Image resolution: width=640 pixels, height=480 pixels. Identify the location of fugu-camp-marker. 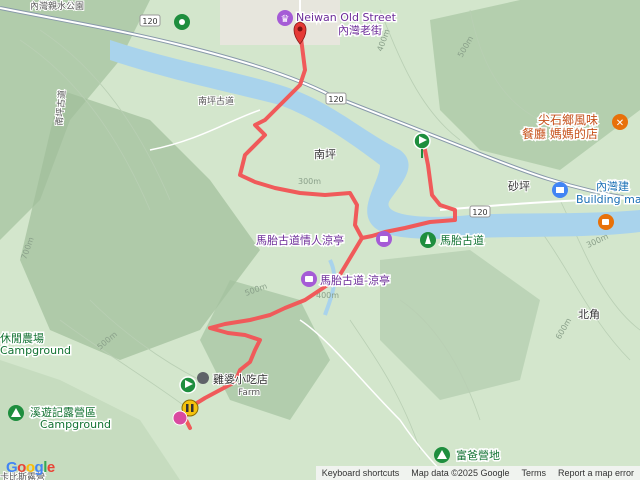
(442, 455).